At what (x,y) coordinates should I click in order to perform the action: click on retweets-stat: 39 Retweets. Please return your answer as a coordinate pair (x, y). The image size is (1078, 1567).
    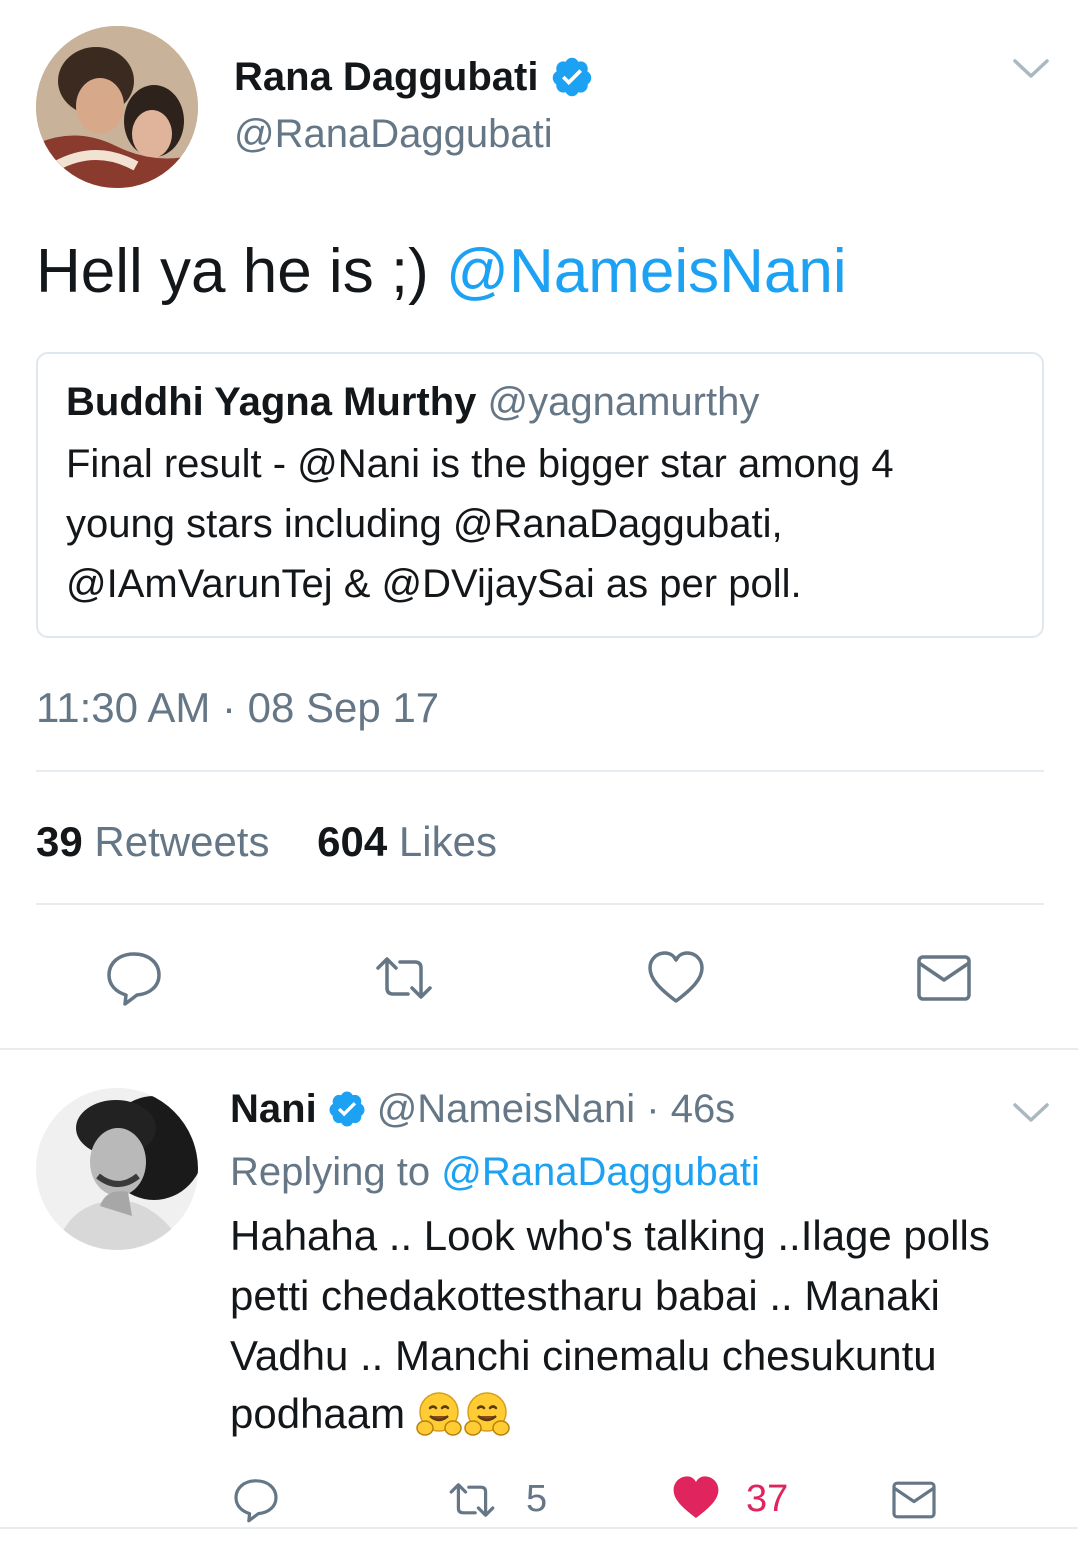
    Looking at the image, I should click on (152, 841).